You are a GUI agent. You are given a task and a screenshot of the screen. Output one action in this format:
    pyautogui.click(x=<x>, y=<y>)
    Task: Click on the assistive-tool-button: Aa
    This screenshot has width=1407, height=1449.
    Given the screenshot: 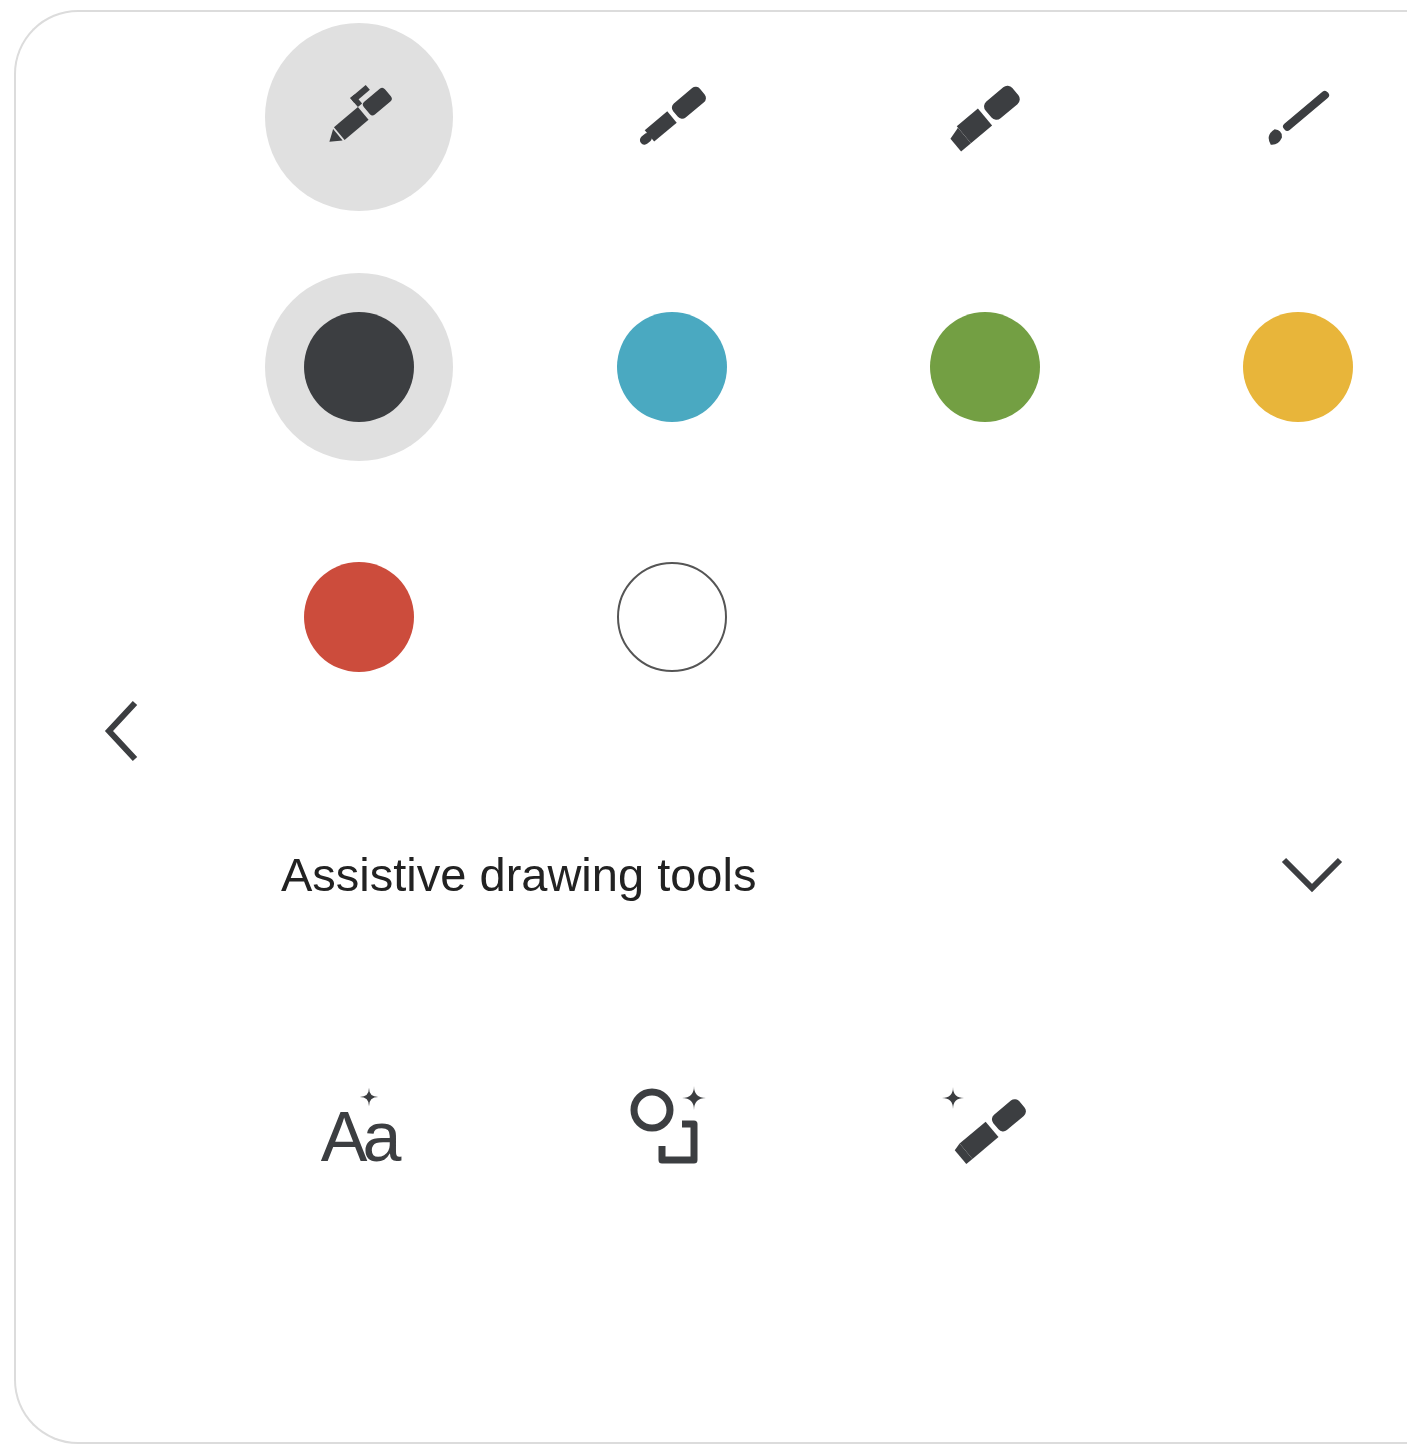 What is the action you would take?
    pyautogui.click(x=358, y=1126)
    